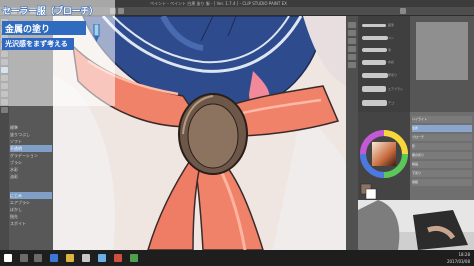  I want to click on brush-preset-label: 水彩, so click(391, 62).